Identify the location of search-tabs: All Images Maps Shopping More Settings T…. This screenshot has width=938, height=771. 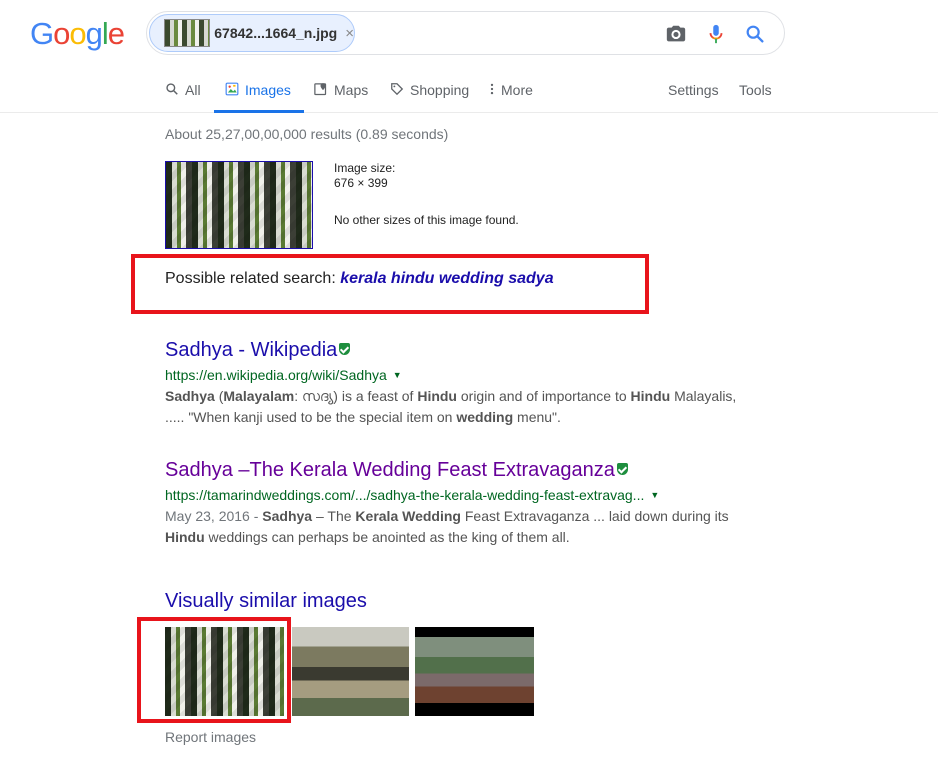
(469, 93).